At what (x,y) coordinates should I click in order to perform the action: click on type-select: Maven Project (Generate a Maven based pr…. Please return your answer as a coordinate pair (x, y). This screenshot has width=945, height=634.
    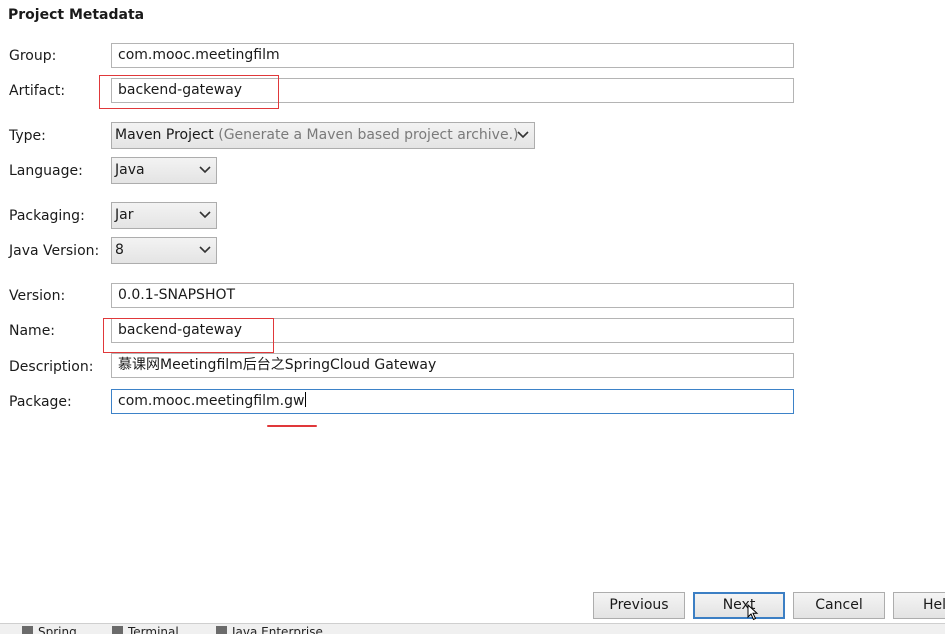
    Looking at the image, I should click on (323, 135).